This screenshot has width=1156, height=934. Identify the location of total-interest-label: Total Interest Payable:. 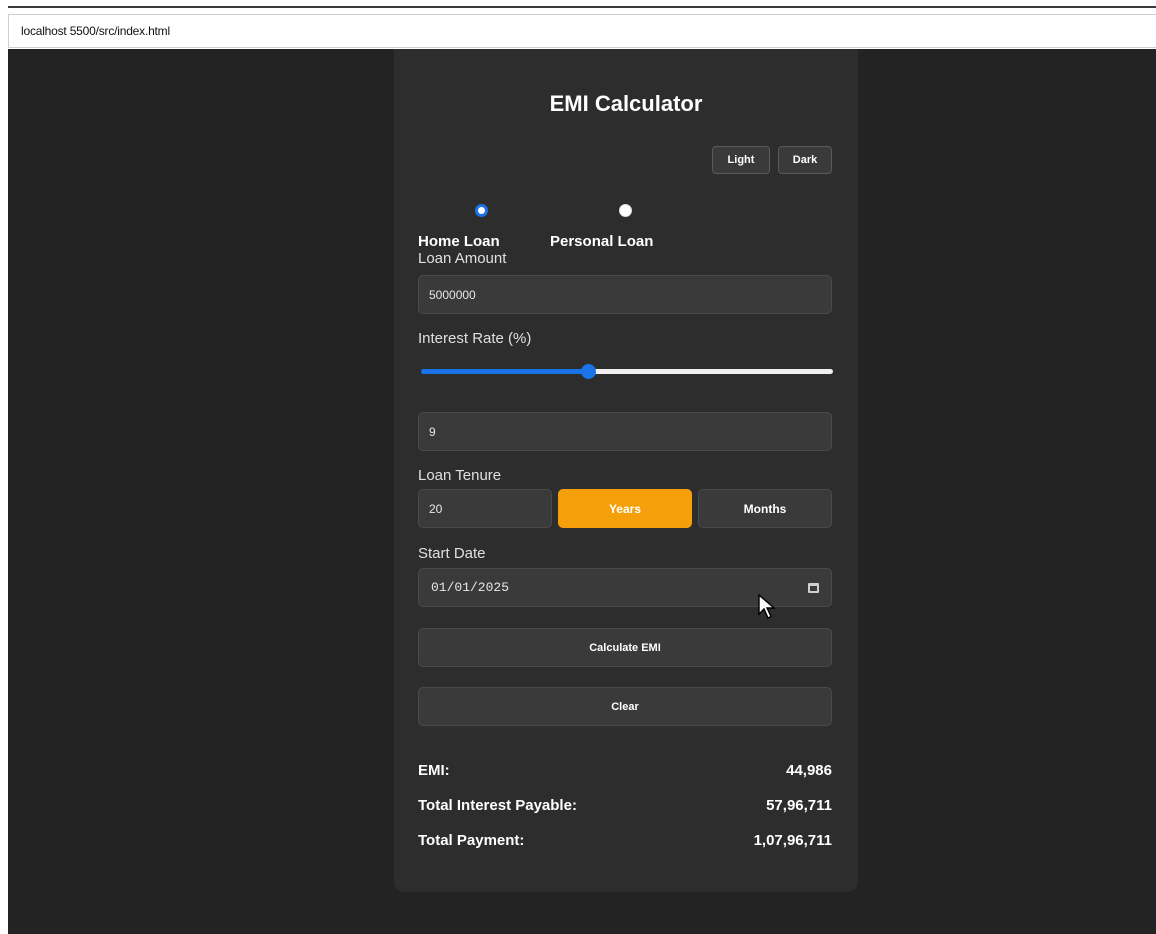
(497, 805).